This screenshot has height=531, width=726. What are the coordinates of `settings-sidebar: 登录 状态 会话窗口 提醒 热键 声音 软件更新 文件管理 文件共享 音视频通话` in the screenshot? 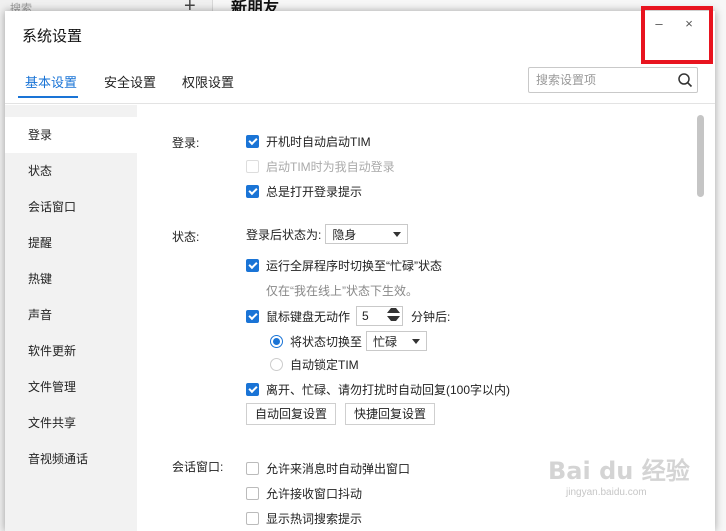 It's located at (71, 318).